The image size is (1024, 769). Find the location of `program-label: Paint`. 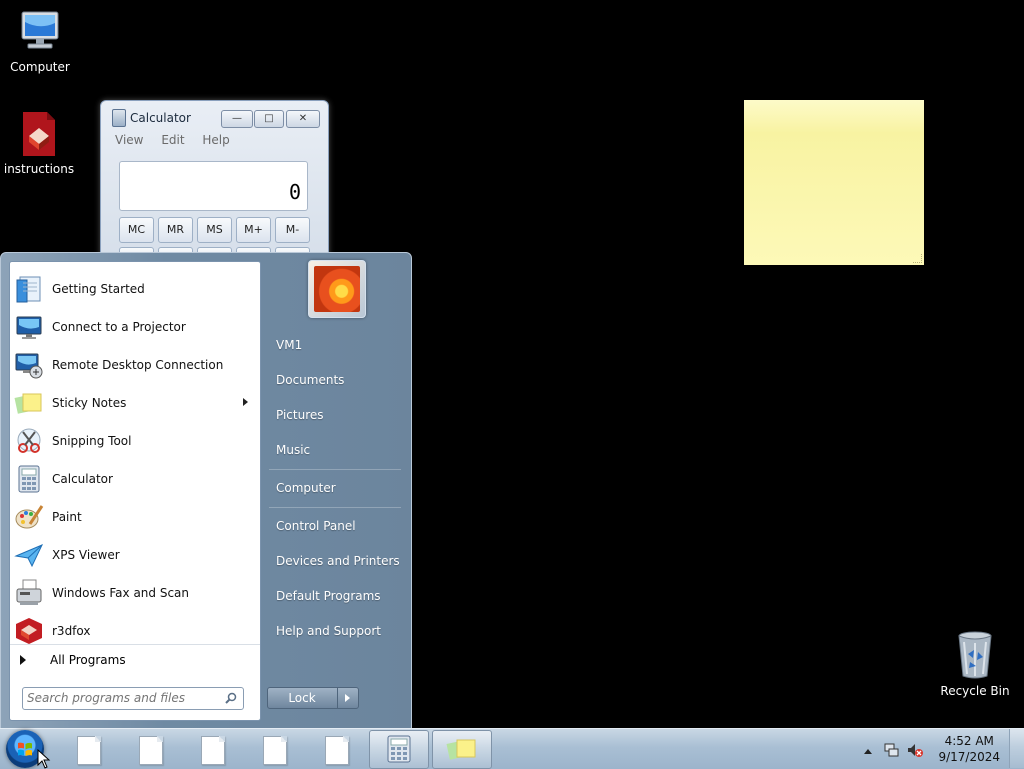

program-label: Paint is located at coordinates (67, 517).